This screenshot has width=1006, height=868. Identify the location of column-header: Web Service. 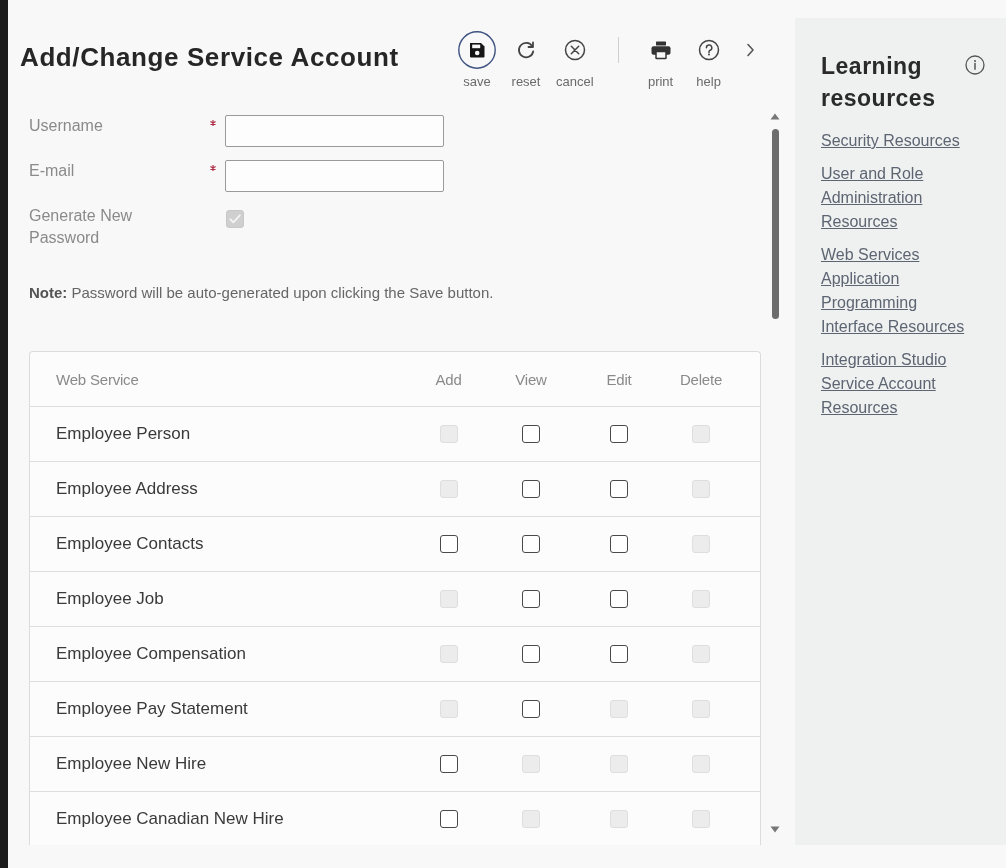
(97, 379).